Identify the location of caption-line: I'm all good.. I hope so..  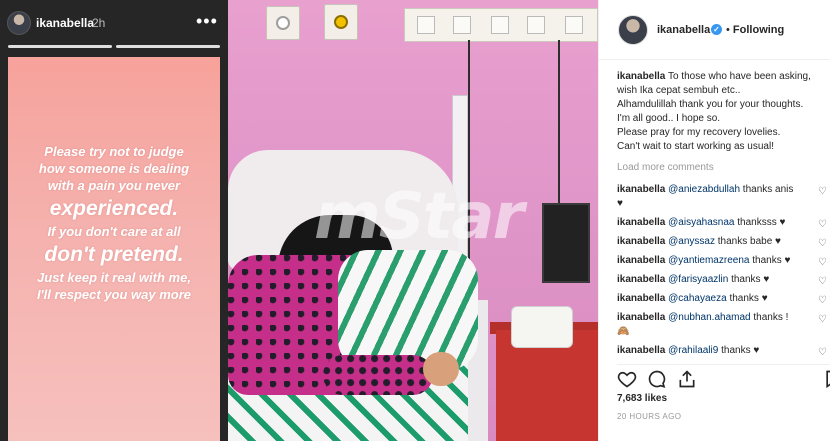
(669, 118).